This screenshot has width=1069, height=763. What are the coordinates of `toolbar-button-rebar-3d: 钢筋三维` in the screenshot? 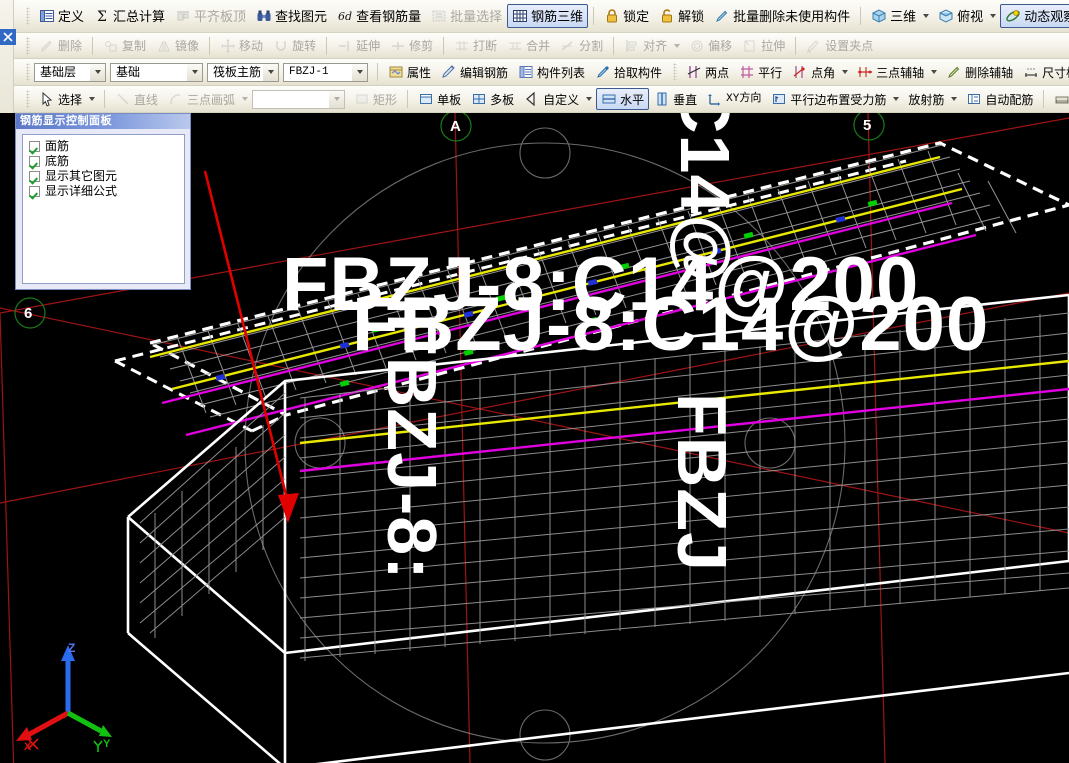 It's located at (548, 16).